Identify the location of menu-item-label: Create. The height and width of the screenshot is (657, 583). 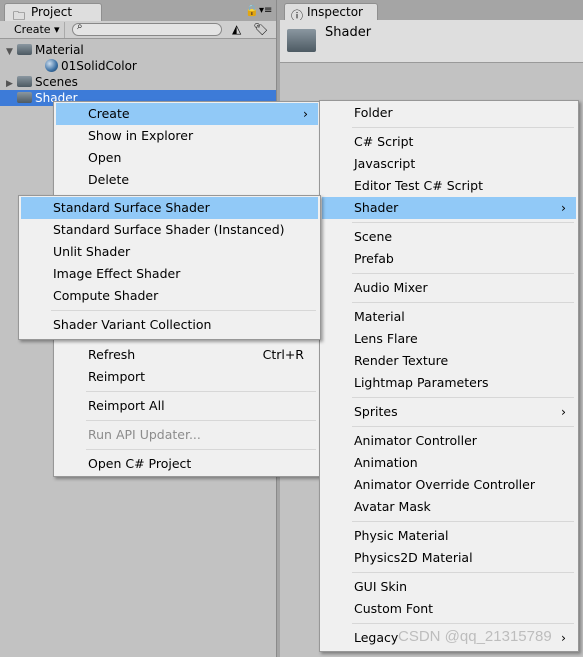
(109, 113).